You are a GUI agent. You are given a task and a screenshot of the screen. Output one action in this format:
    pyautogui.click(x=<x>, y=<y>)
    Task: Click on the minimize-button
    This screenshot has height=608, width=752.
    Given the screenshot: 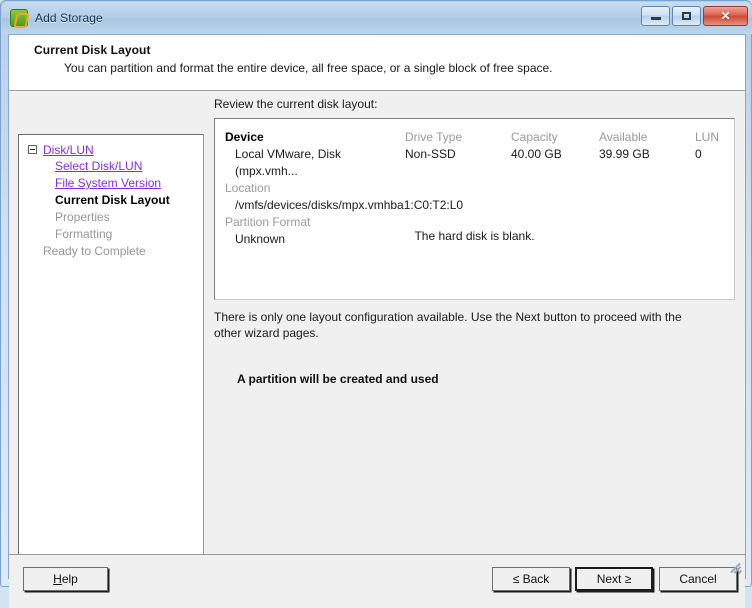 What is the action you would take?
    pyautogui.click(x=655, y=16)
    